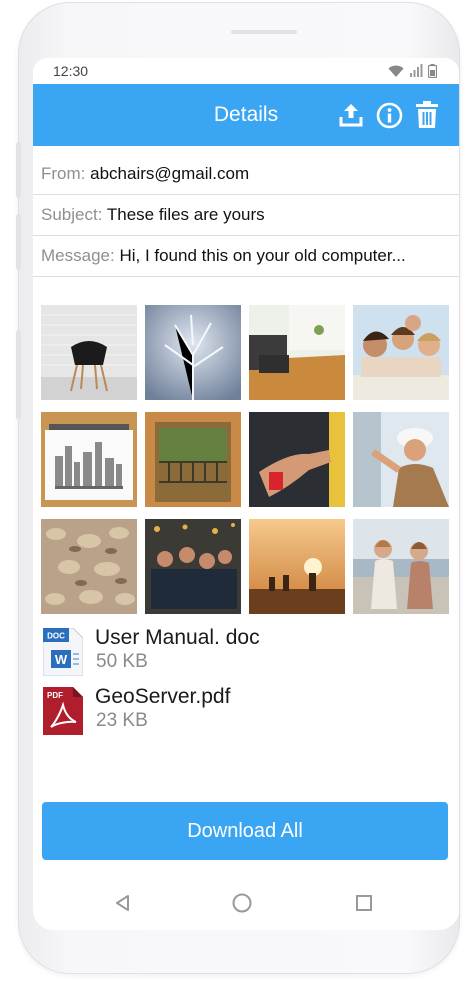  I want to click on svg-text: W, so click(61, 659).